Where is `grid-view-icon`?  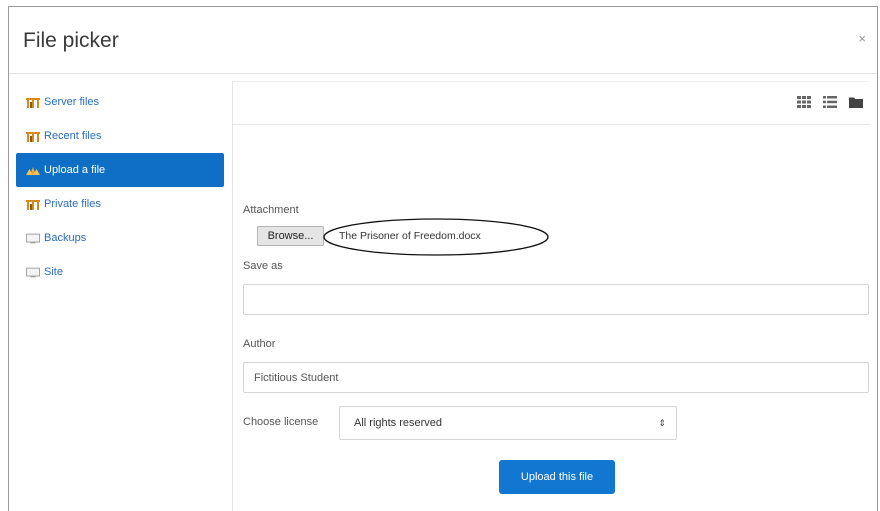 grid-view-icon is located at coordinates (804, 102).